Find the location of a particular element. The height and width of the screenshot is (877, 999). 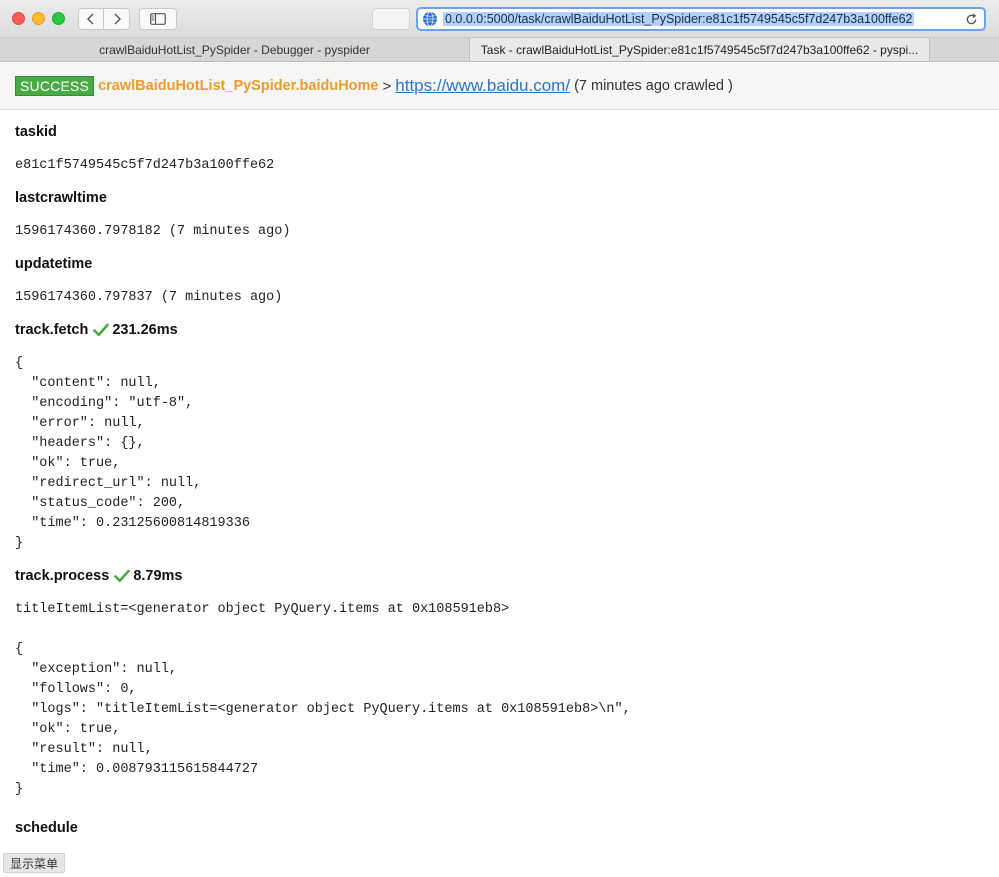

sidebar-toggle-button is located at coordinates (158, 19).